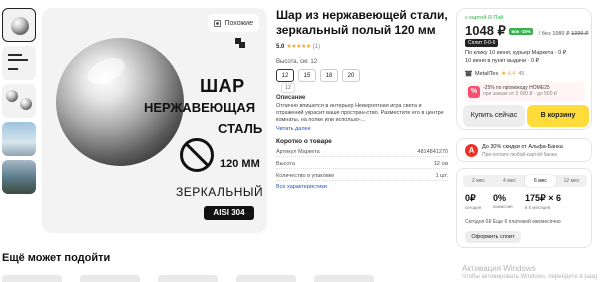  I want to click on alfa-bank-icon: А, so click(471, 150).